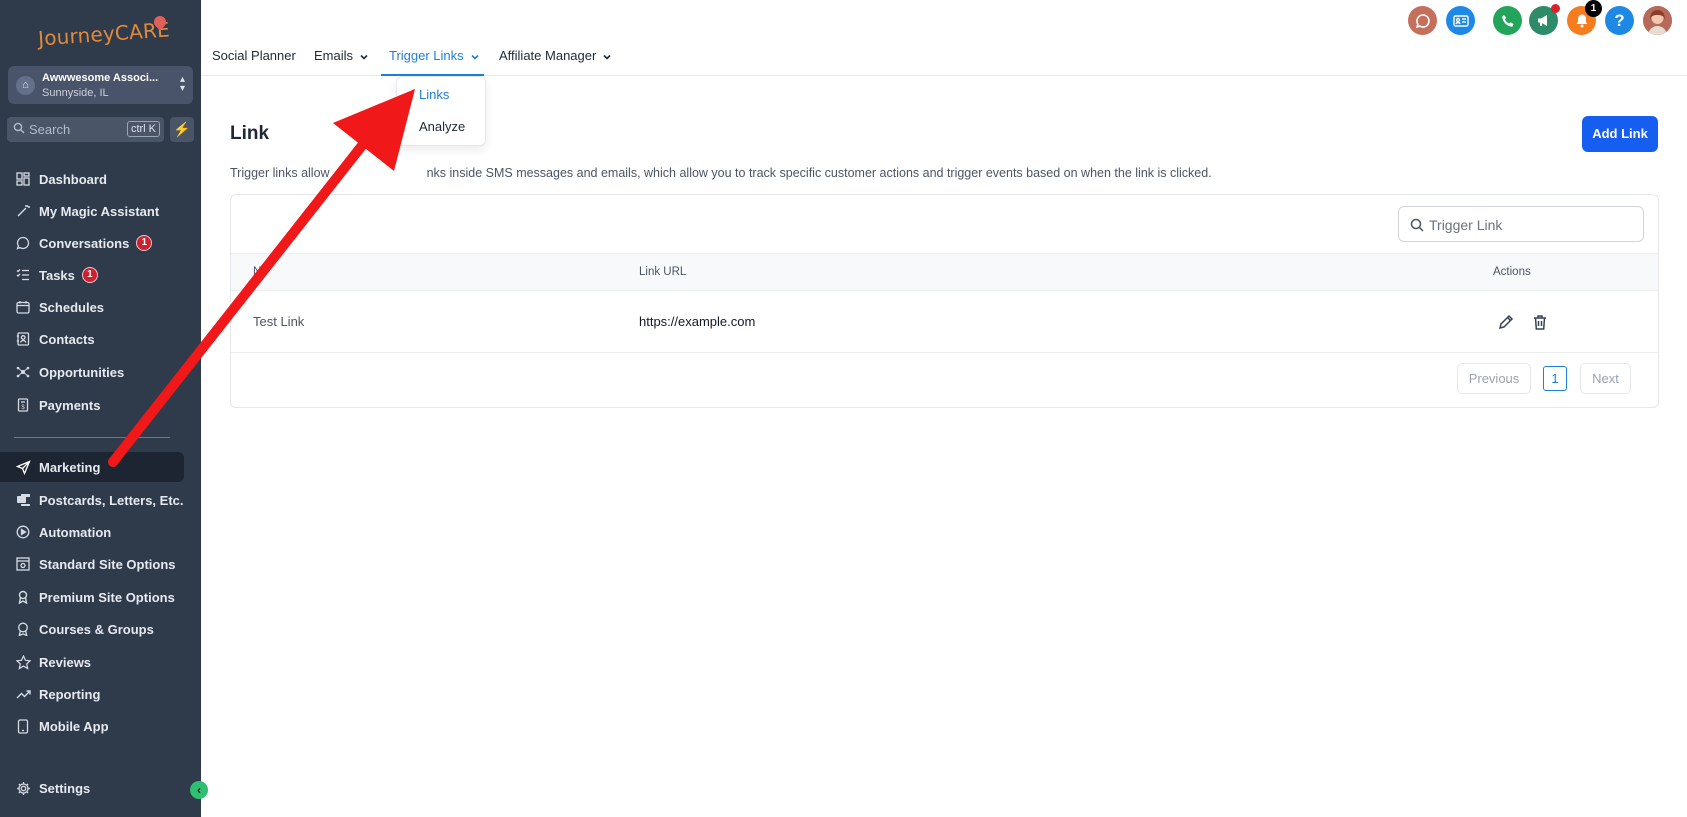 Image resolution: width=1687 pixels, height=817 pixels. I want to click on sidebar-item-standard-site-options: Standard Site Options, so click(92, 564).